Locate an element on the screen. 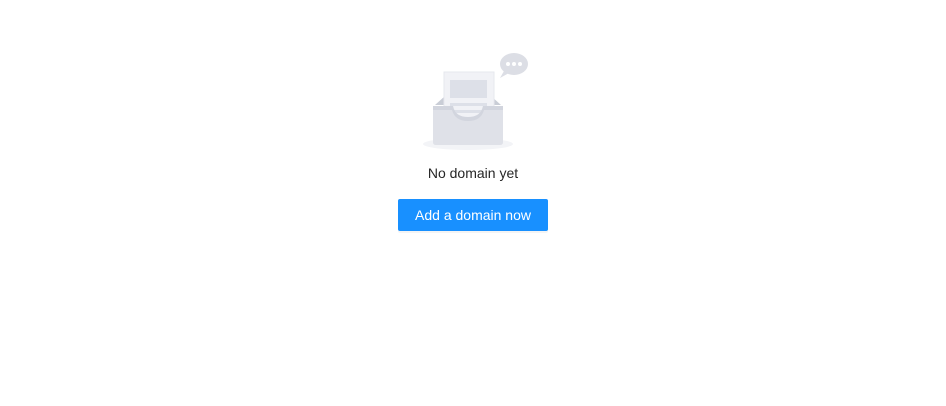 The width and height of the screenshot is (946, 406). empty-message: No domain yet is located at coordinates (473, 173).